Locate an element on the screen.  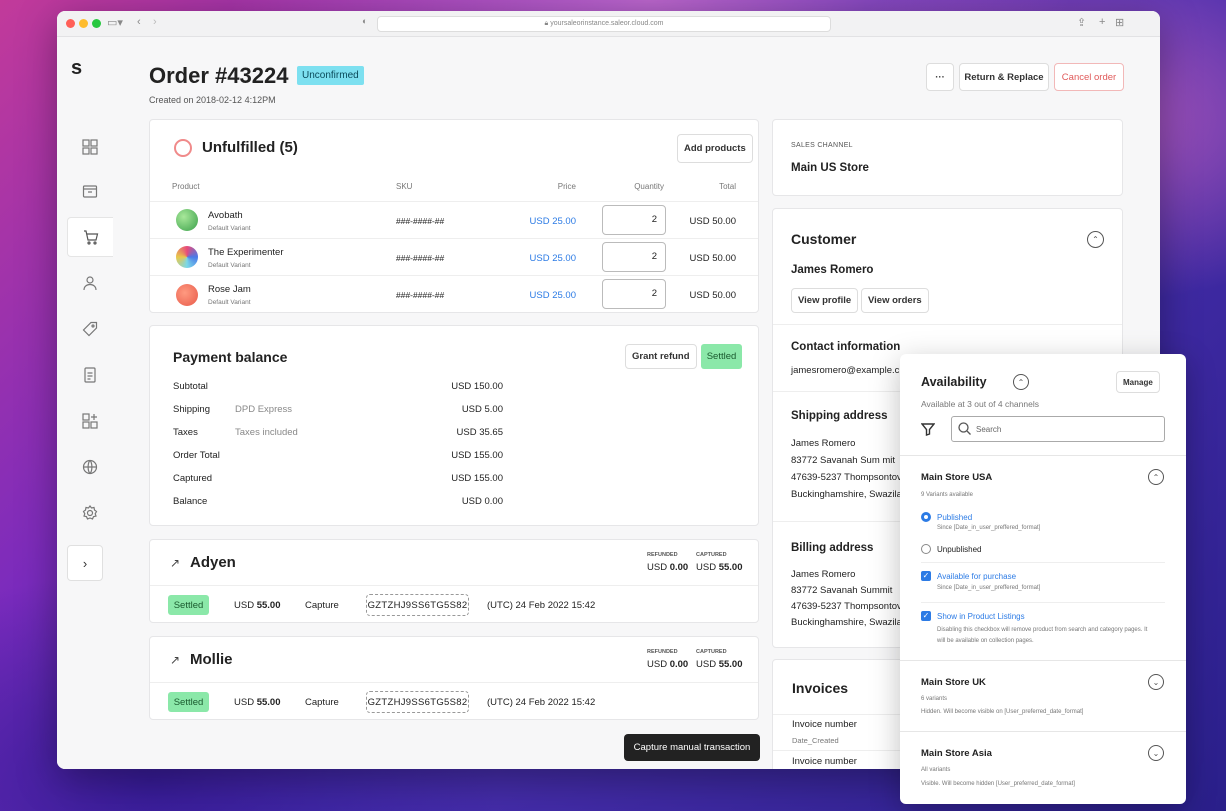
expand-sidebar-button: › is located at coordinates (85, 563).